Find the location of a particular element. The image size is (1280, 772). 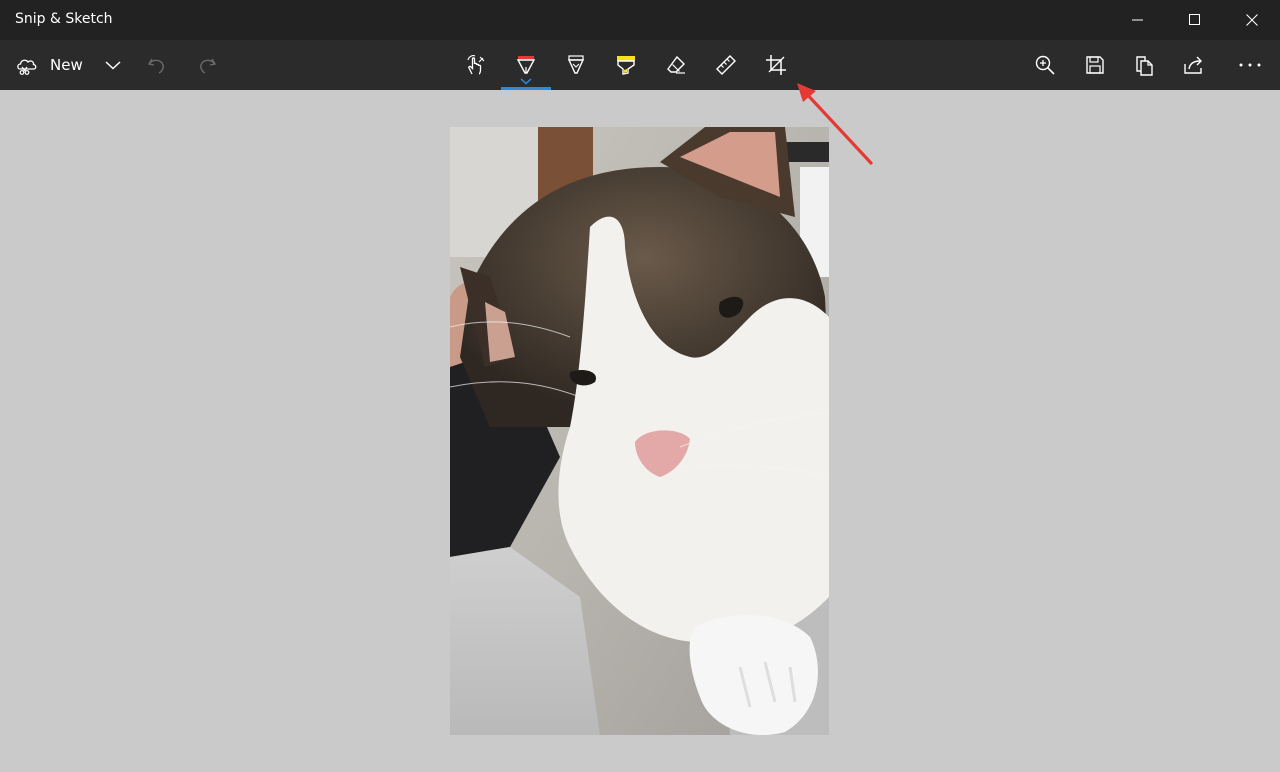

close-icon is located at coordinates (1251, 20).